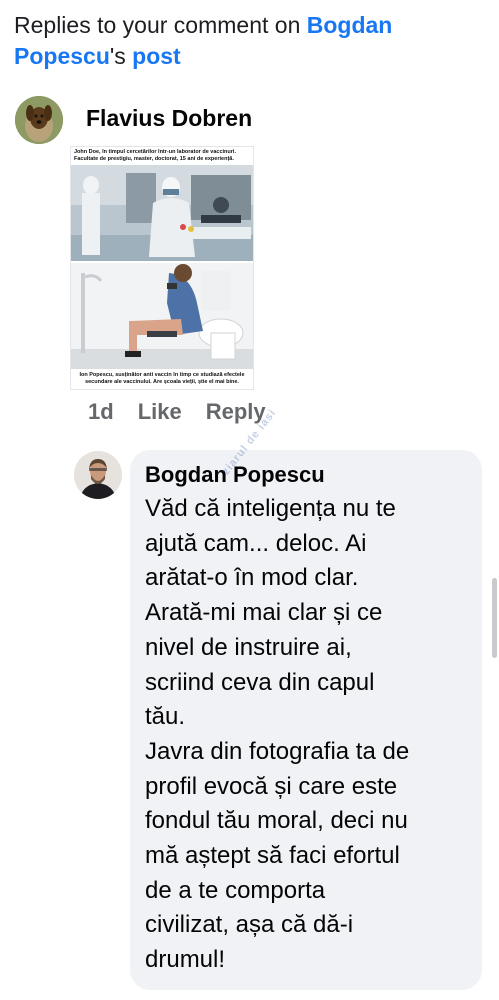 This screenshot has width=499, height=1000. Describe the element at coordinates (121, 56) in the screenshot. I see `header-possessive: 's` at that location.